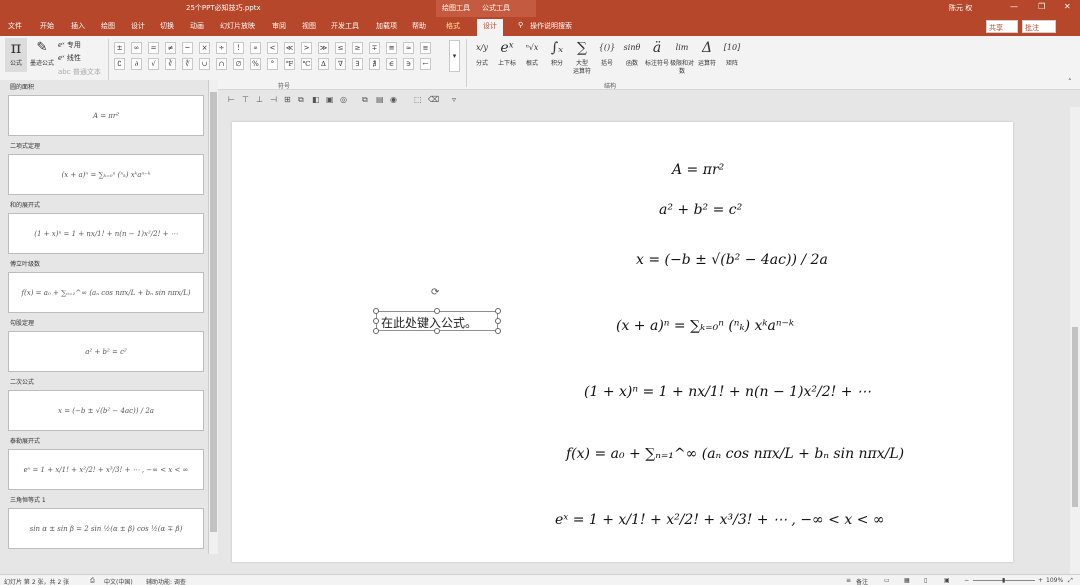  What do you see at coordinates (119, 64) in the screenshot?
I see `symbol-button: ∁` at bounding box center [119, 64].